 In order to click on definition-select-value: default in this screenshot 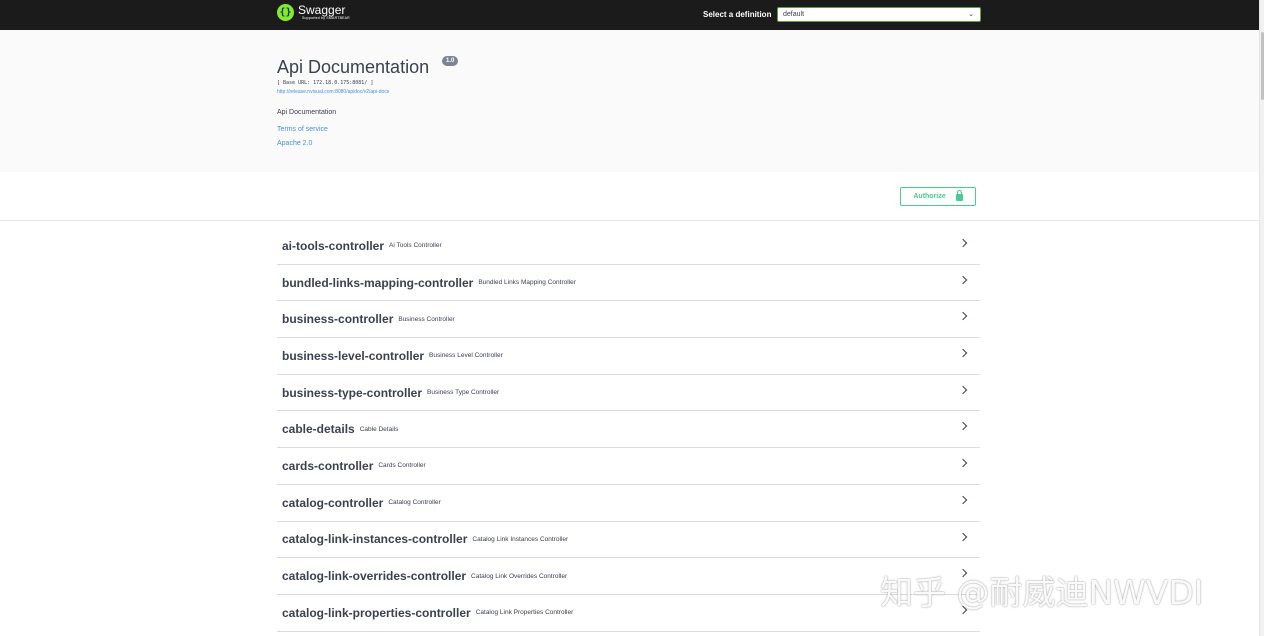, I will do `click(794, 14)`.